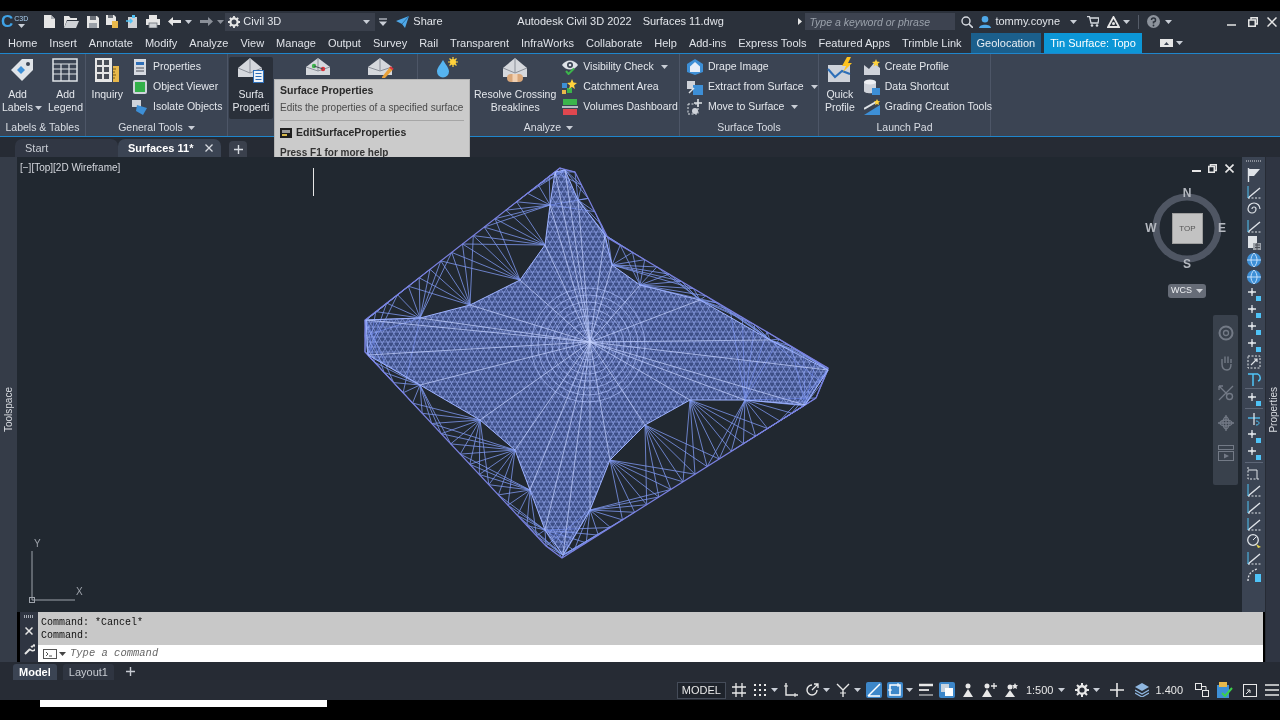  What do you see at coordinates (811, 690) in the screenshot?
I see `circle-arrow-icon` at bounding box center [811, 690].